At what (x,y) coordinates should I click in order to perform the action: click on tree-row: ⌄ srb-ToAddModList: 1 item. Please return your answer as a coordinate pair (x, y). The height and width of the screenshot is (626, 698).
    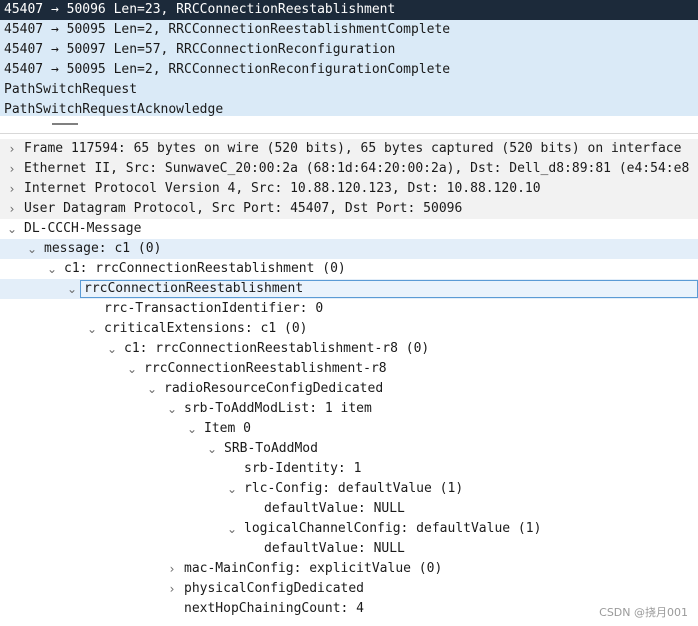
    Looking at the image, I should click on (349, 409).